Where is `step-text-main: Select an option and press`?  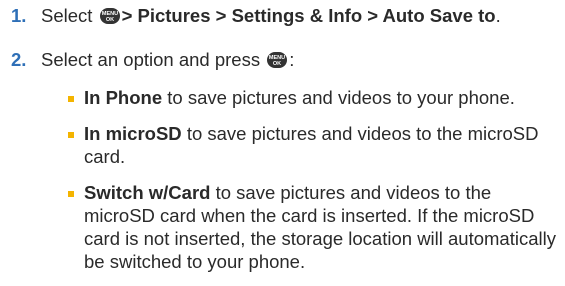
step-text-main: Select an option and press is located at coordinates (153, 59).